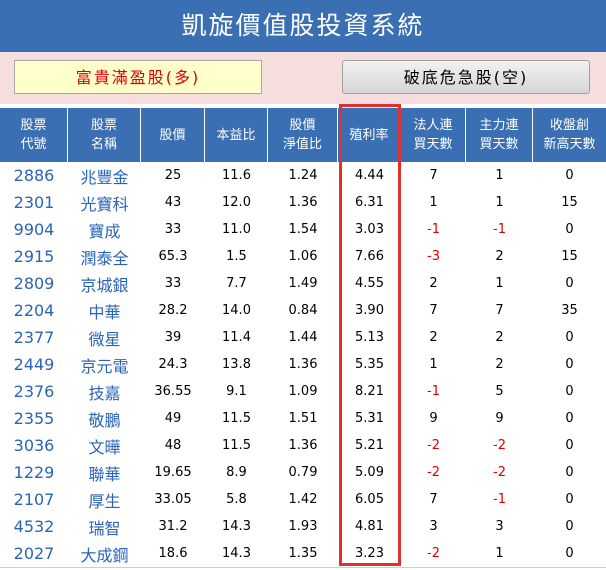 This screenshot has width=606, height=570. I want to click on cell-dividend-yield: 3.03, so click(369, 229).